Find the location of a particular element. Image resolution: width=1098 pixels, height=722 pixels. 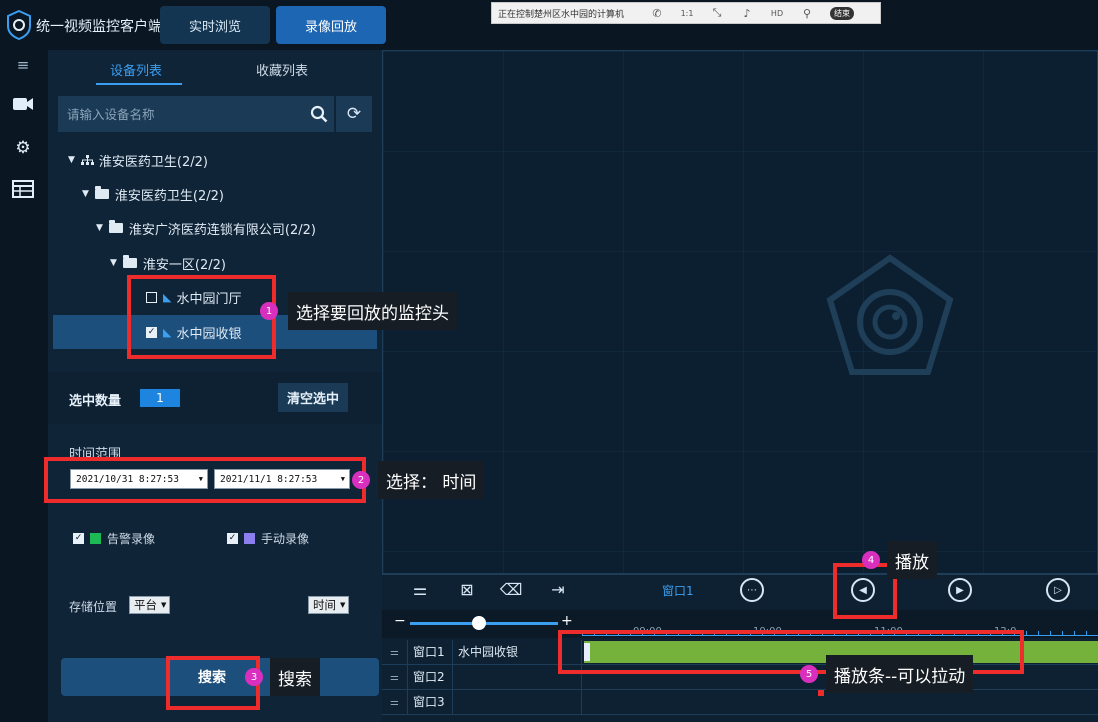

menu-icon: ≡ is located at coordinates (23, 67).